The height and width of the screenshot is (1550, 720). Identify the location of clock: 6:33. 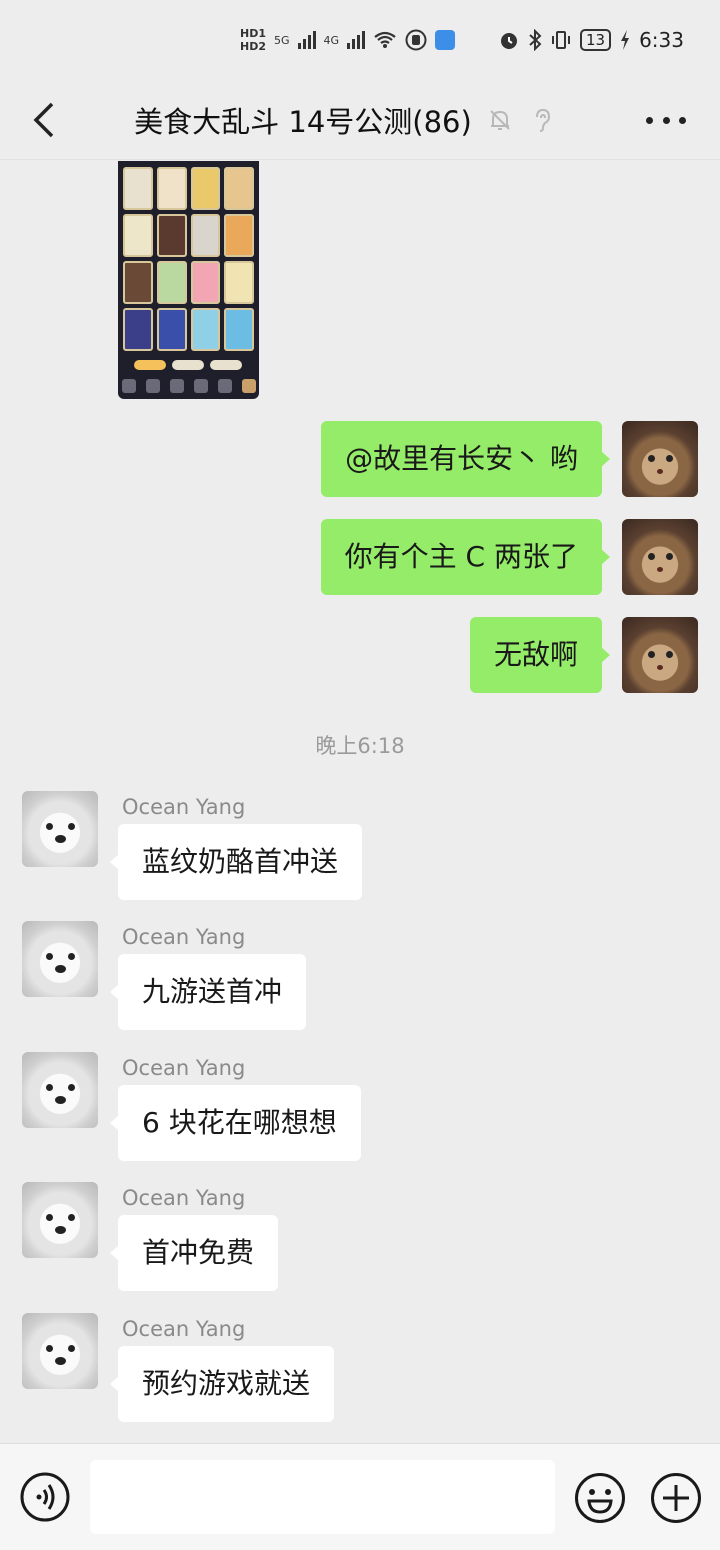
(661, 40).